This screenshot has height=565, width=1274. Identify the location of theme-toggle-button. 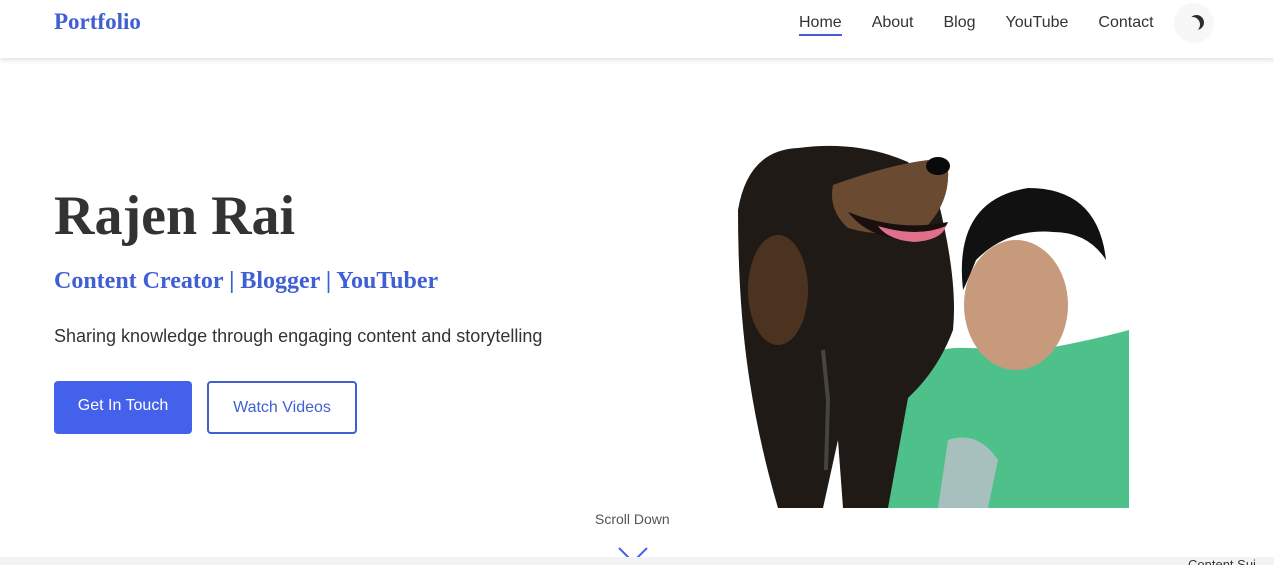
(1194, 23).